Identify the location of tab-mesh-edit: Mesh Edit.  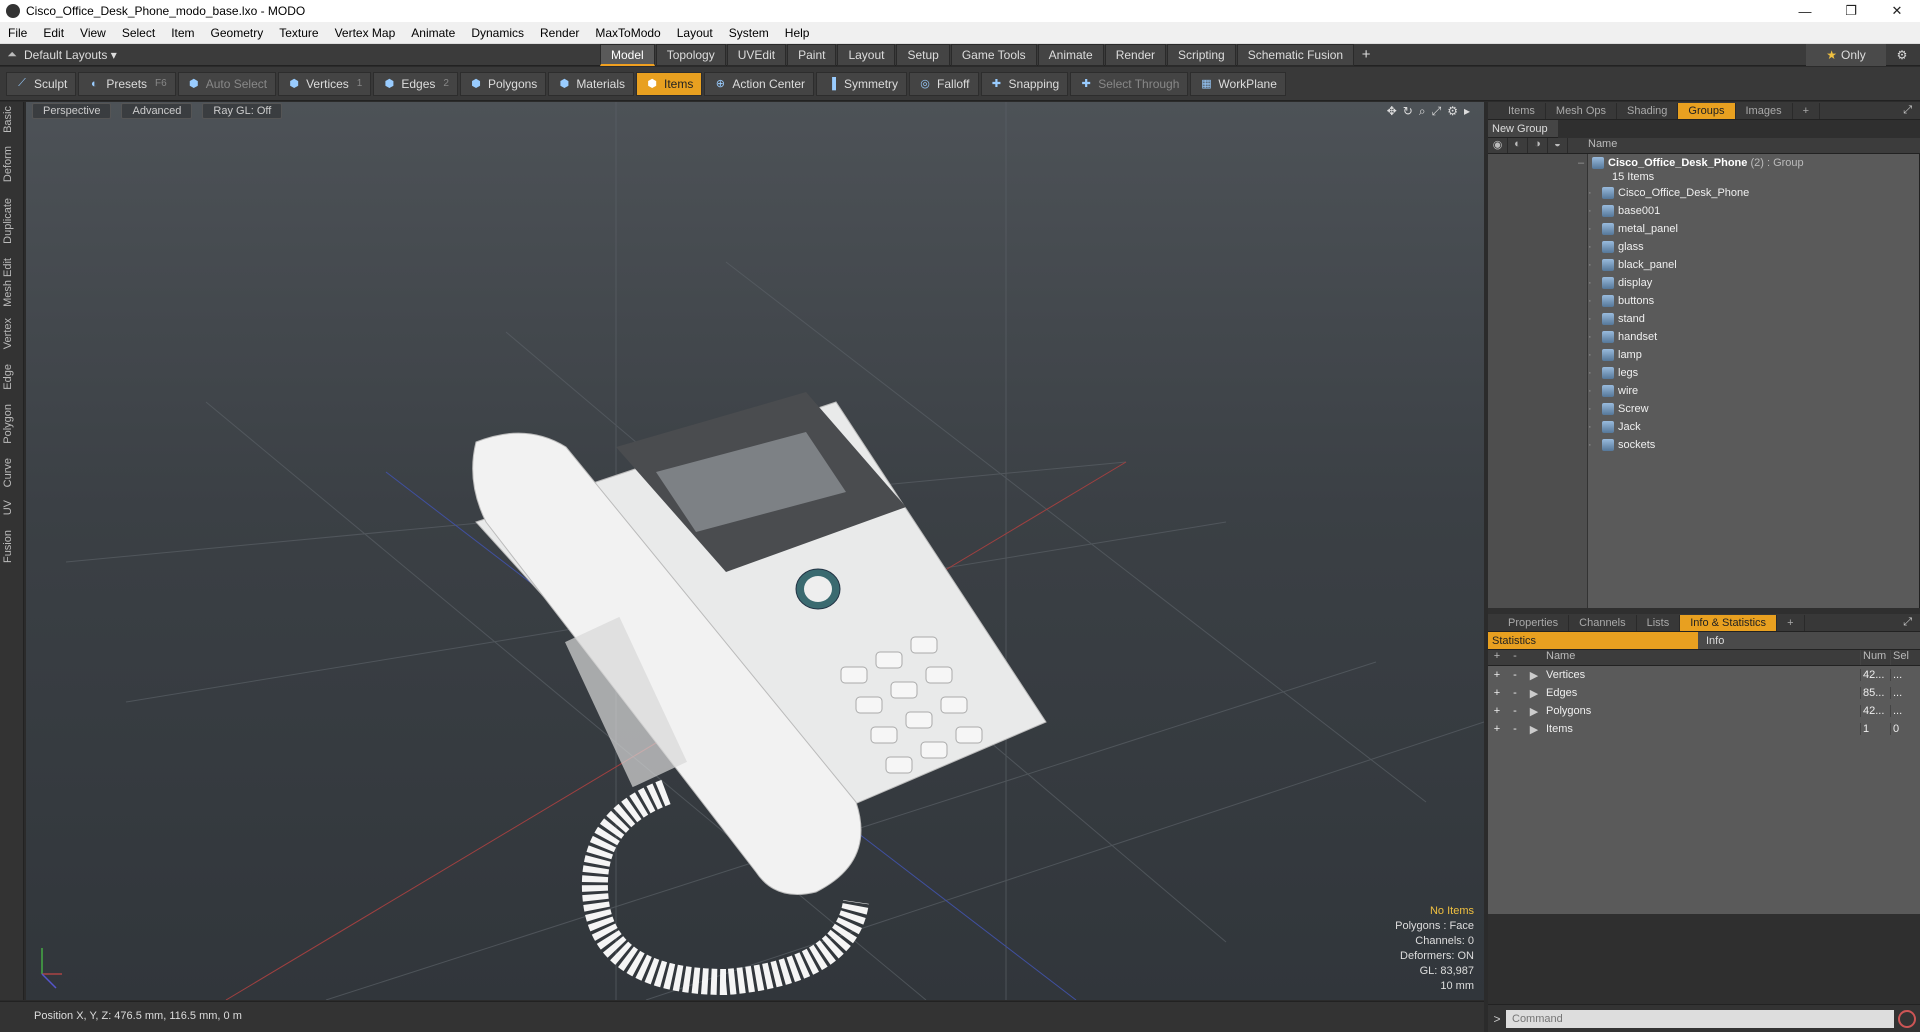
(12, 282).